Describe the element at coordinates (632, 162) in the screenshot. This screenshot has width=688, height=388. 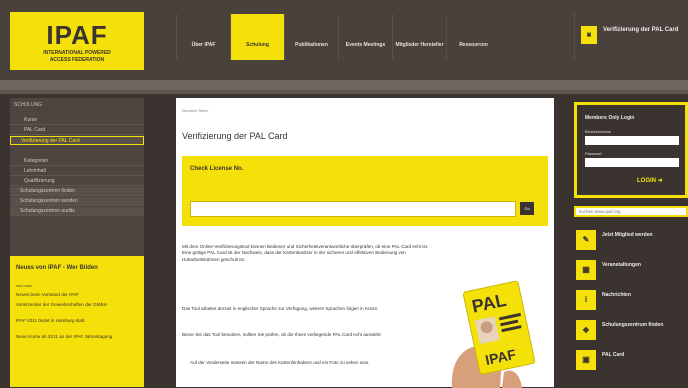
I see `password-input` at that location.